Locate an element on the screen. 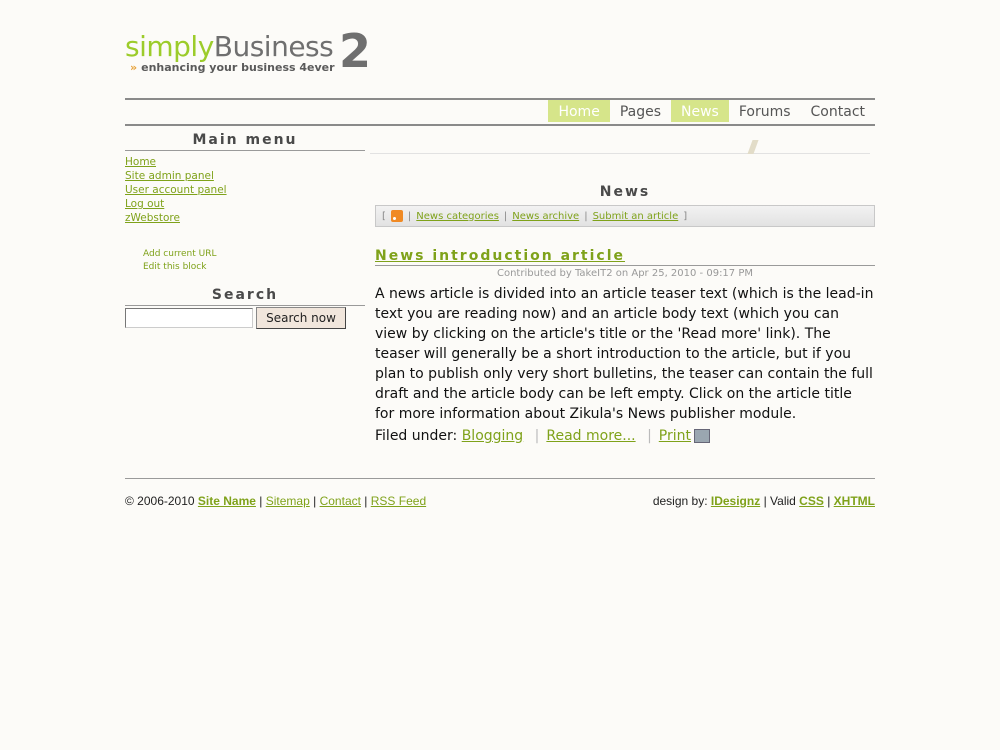  logo-number: 2 is located at coordinates (355, 51).